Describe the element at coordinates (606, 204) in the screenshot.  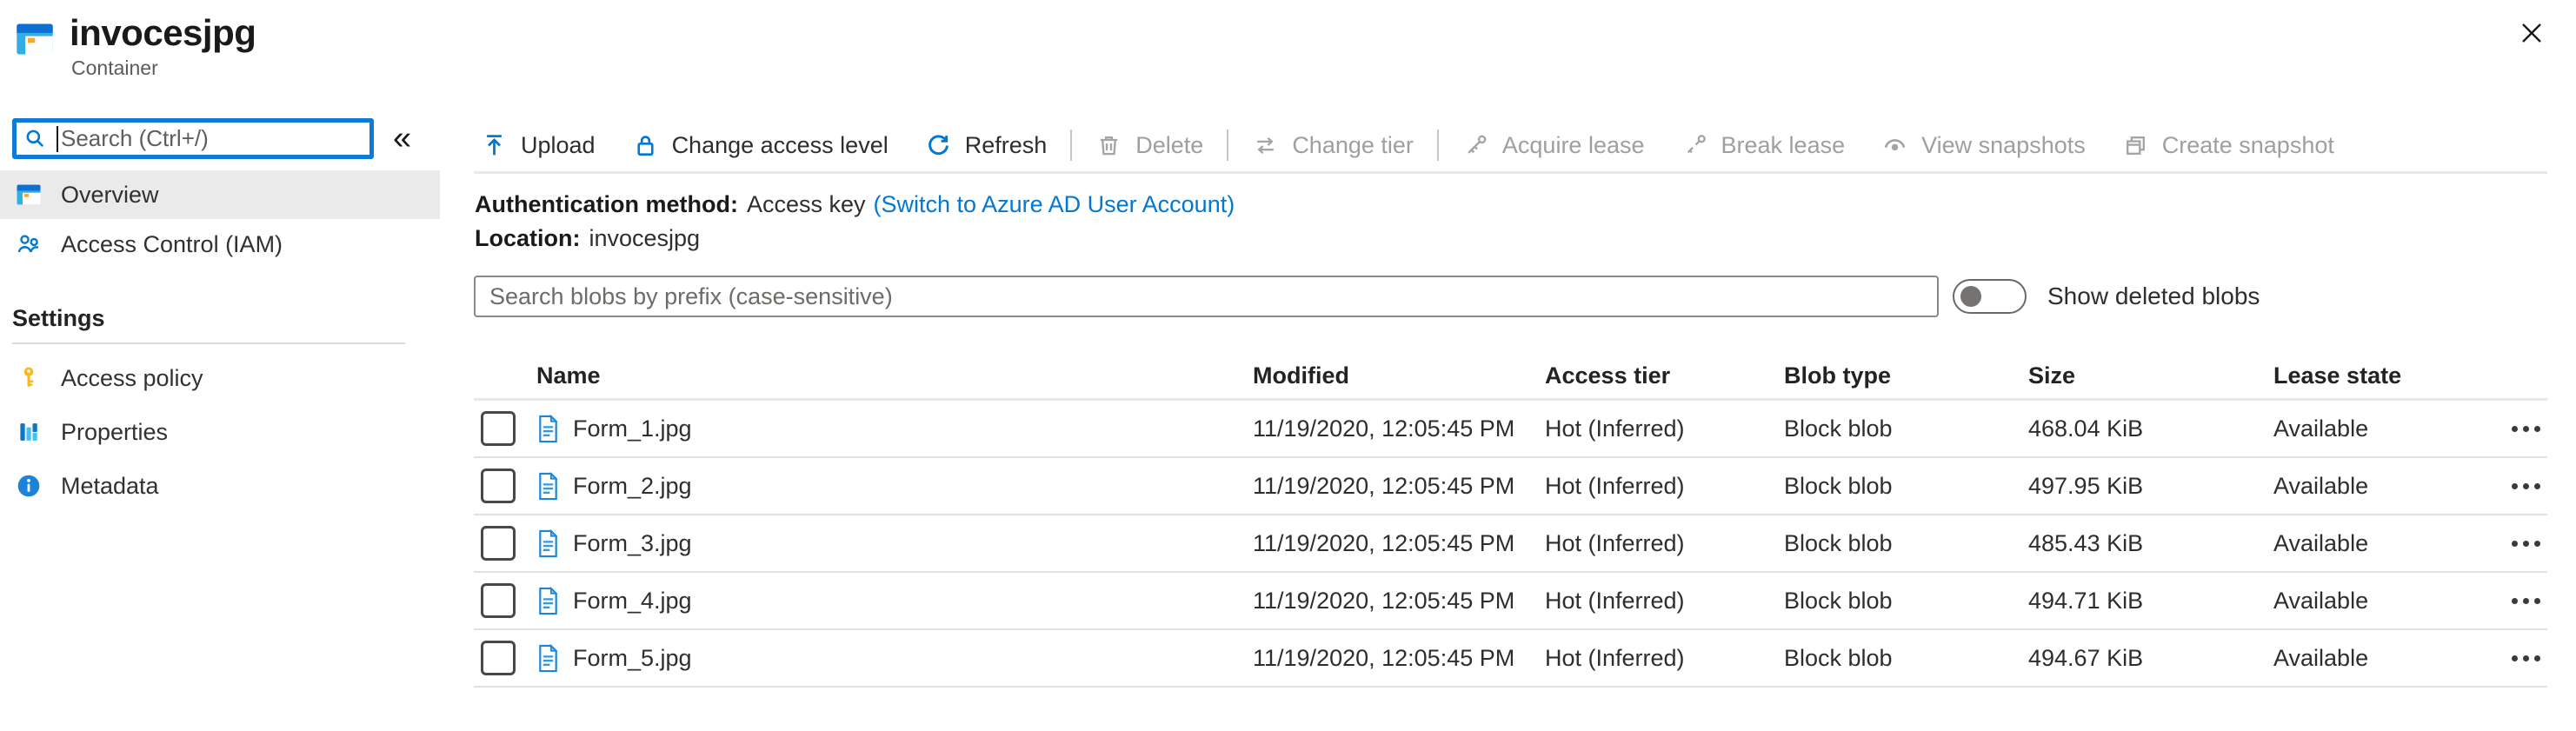
I see `auth-method-label: Authentication method:` at that location.